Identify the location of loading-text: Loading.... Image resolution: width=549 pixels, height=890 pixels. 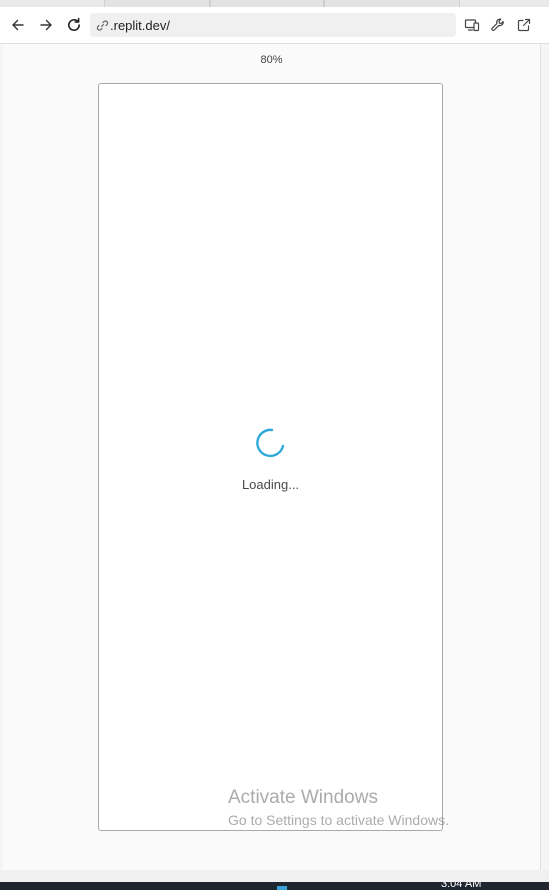
(270, 484).